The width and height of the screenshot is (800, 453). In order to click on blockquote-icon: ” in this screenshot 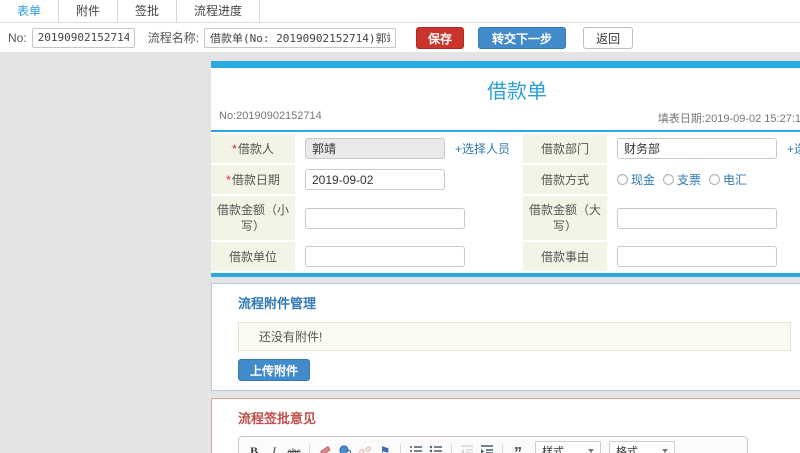, I will do `click(518, 447)`.